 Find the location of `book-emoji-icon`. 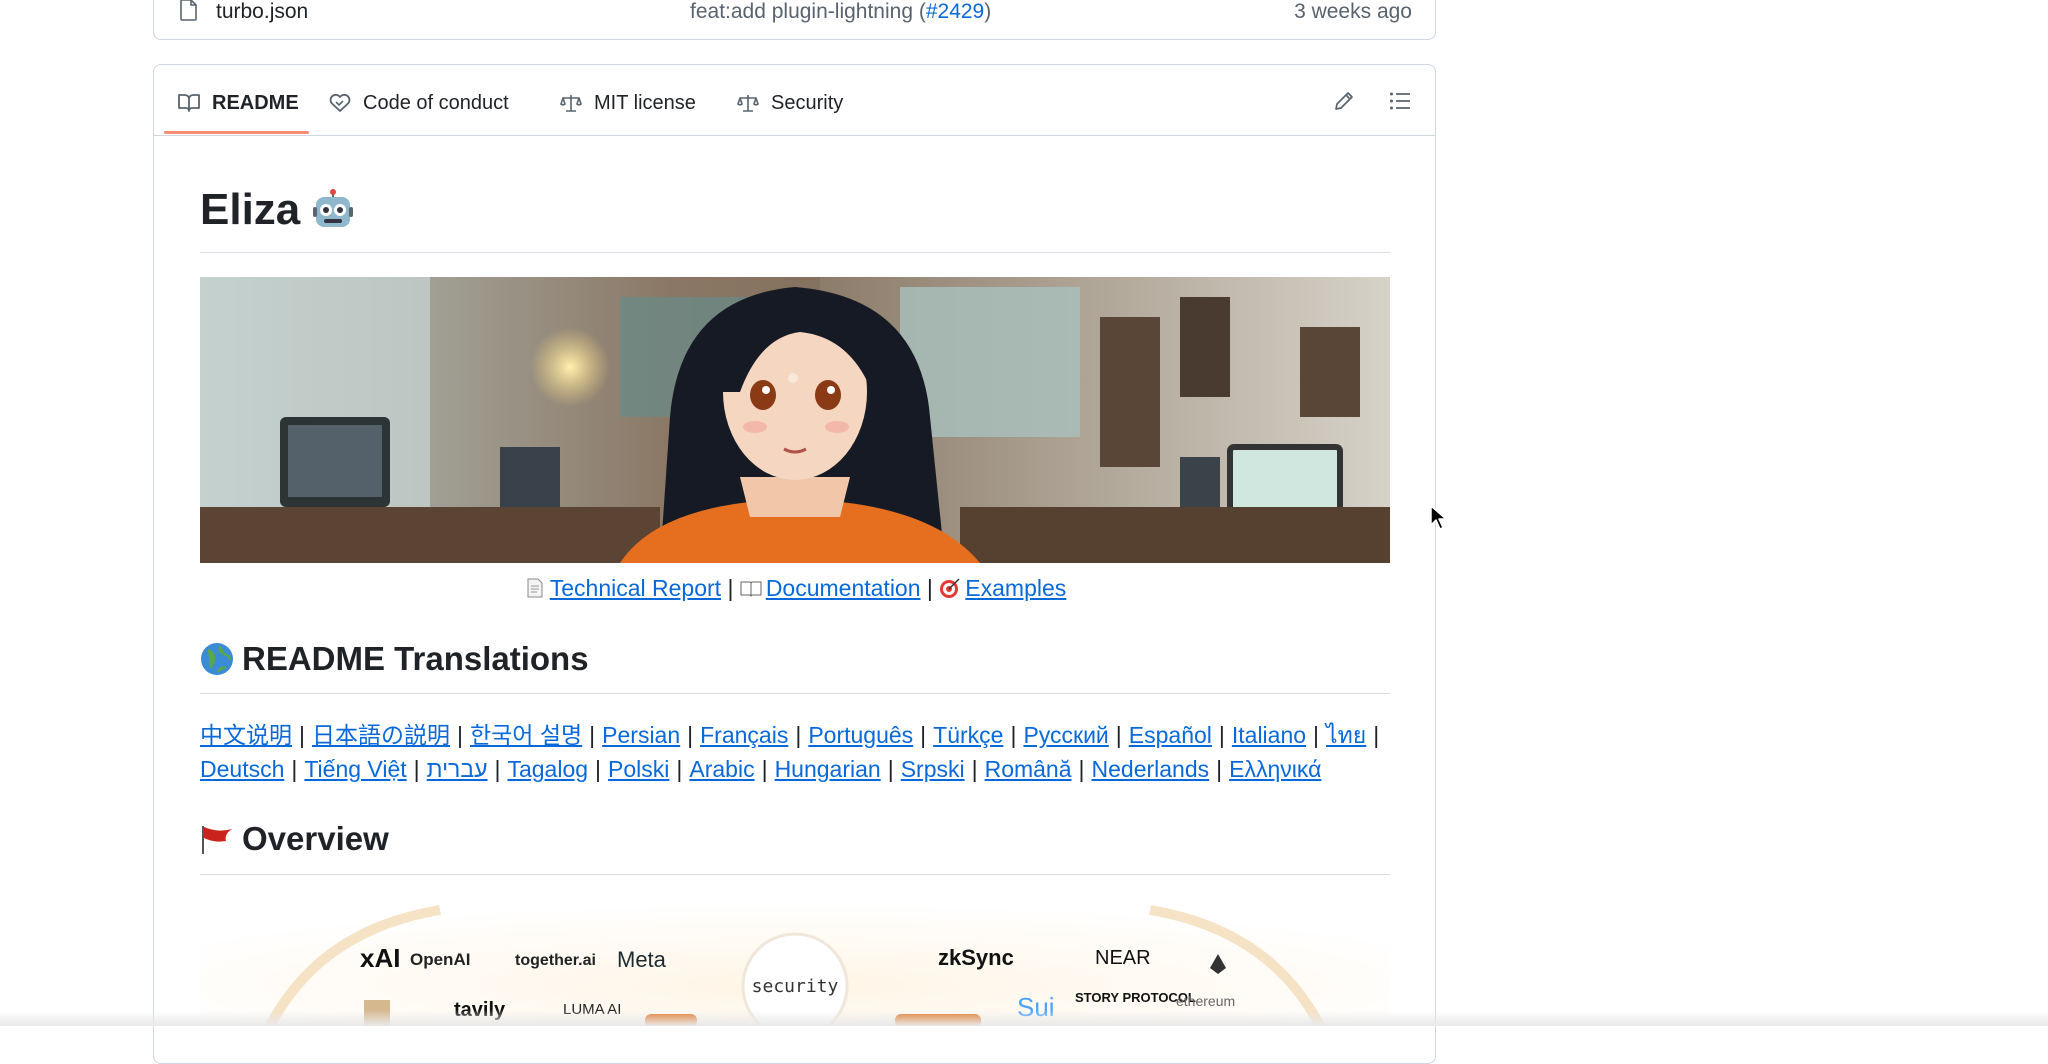

book-emoji-icon is located at coordinates (751, 589).